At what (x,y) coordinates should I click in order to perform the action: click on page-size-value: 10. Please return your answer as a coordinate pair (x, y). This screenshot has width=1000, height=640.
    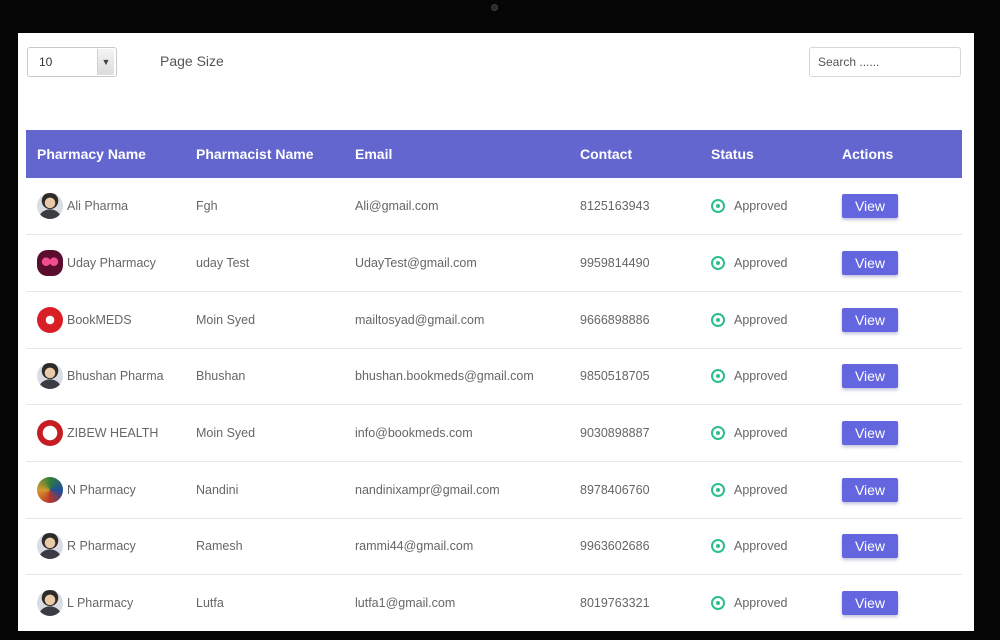
    Looking at the image, I should click on (46, 62).